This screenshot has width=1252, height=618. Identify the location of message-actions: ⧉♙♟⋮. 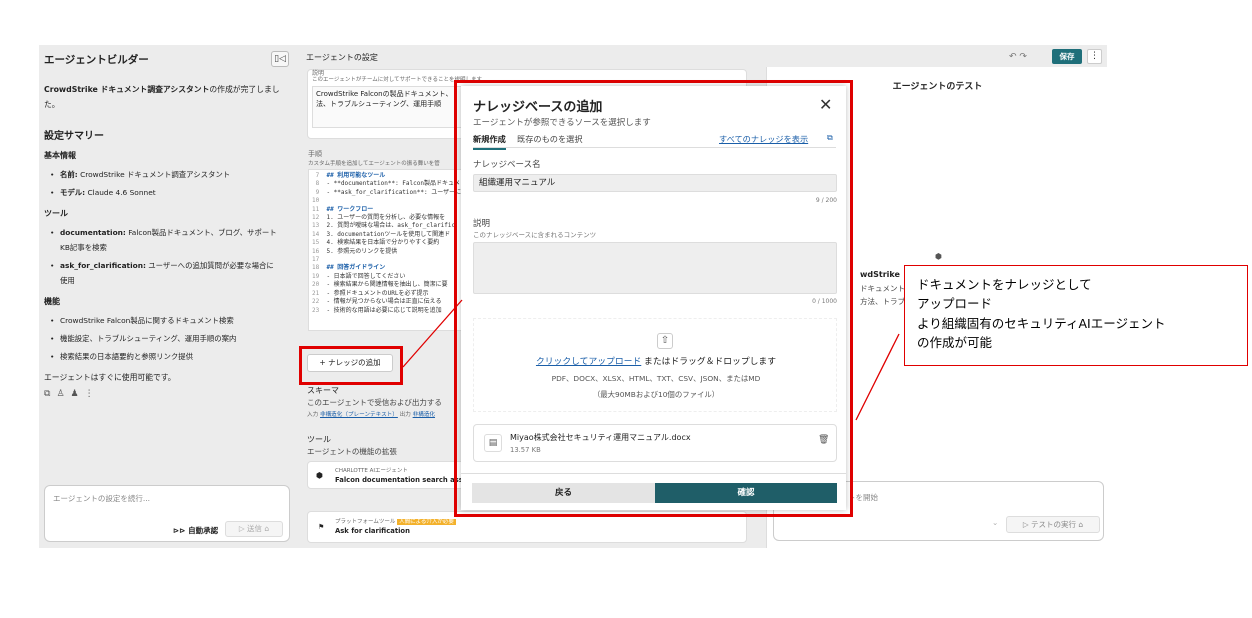
(162, 394).